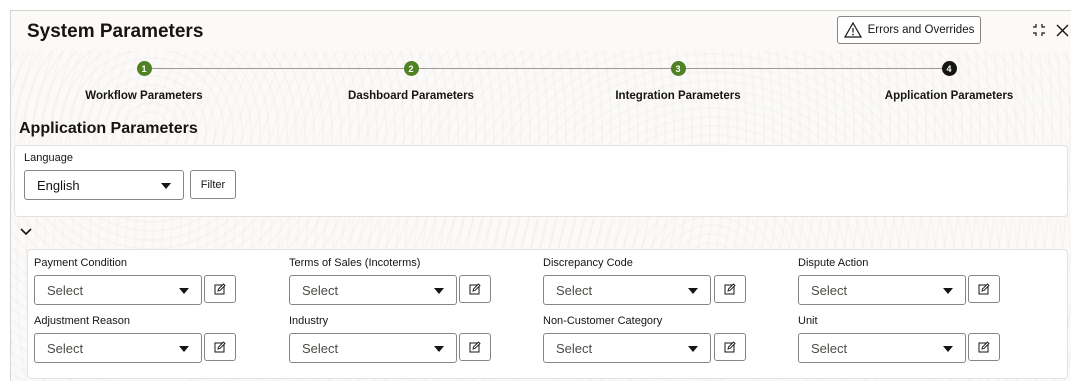 This screenshot has height=381, width=1071. I want to click on step-label: Dashboard Parameters, so click(411, 96).